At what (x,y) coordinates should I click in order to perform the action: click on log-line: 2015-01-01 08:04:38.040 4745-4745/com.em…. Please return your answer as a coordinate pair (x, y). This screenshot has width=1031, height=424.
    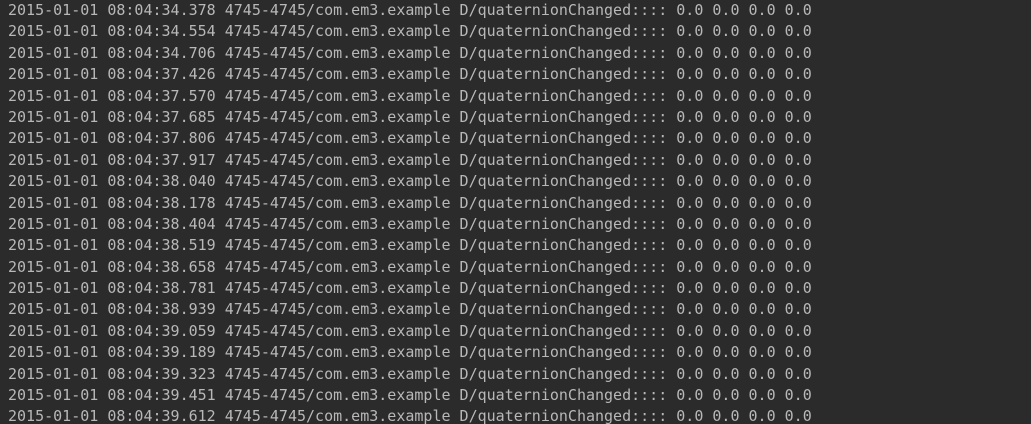
    Looking at the image, I should click on (410, 181).